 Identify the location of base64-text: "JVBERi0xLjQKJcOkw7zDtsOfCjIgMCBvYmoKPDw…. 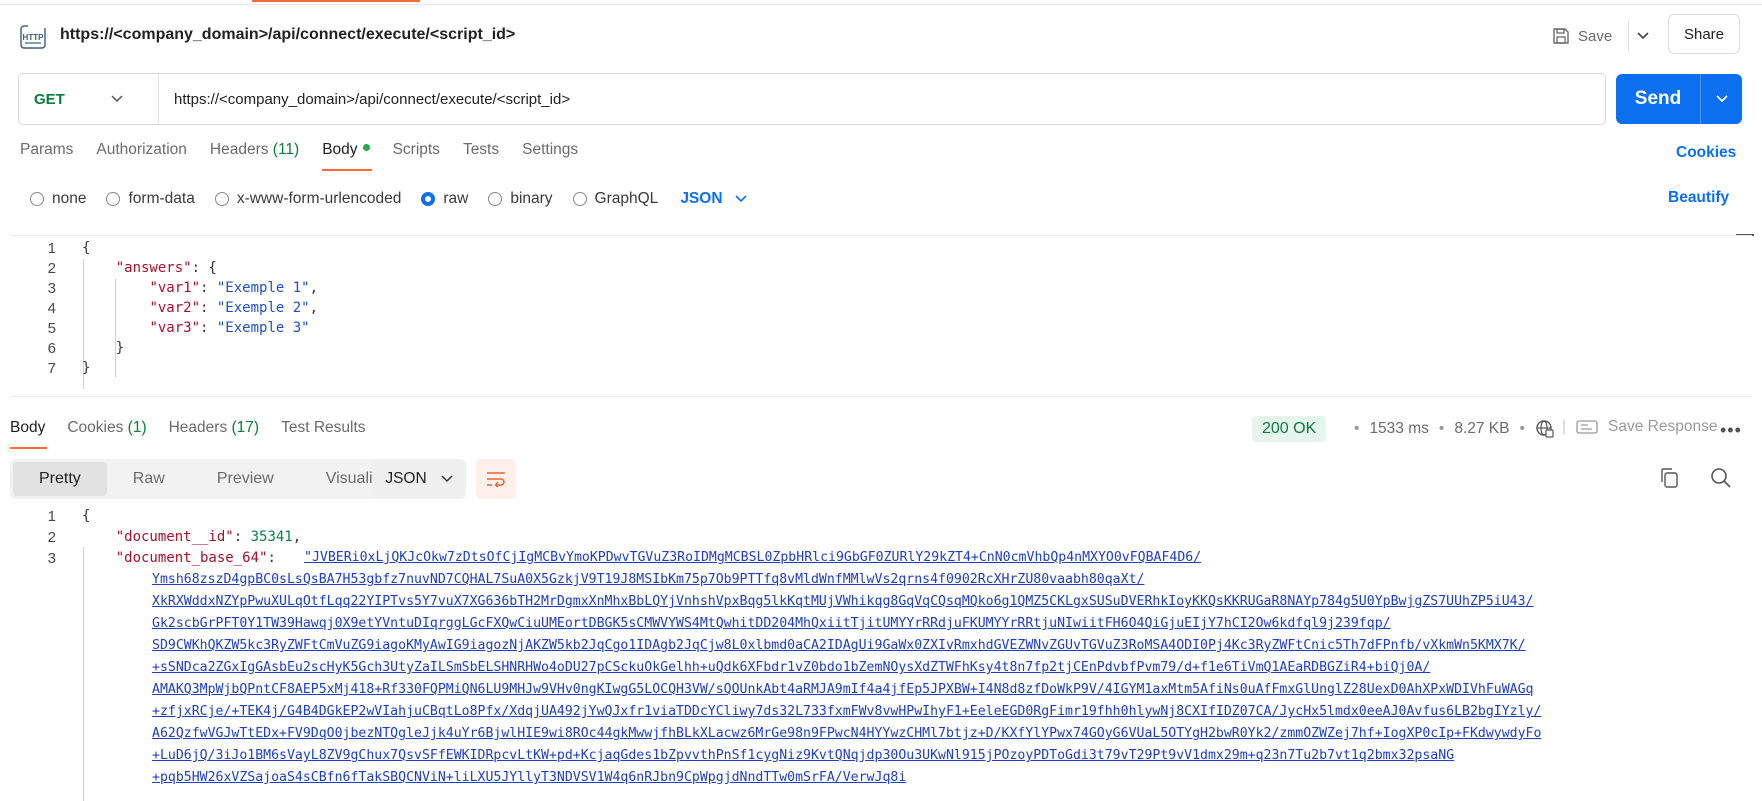
(753, 557).